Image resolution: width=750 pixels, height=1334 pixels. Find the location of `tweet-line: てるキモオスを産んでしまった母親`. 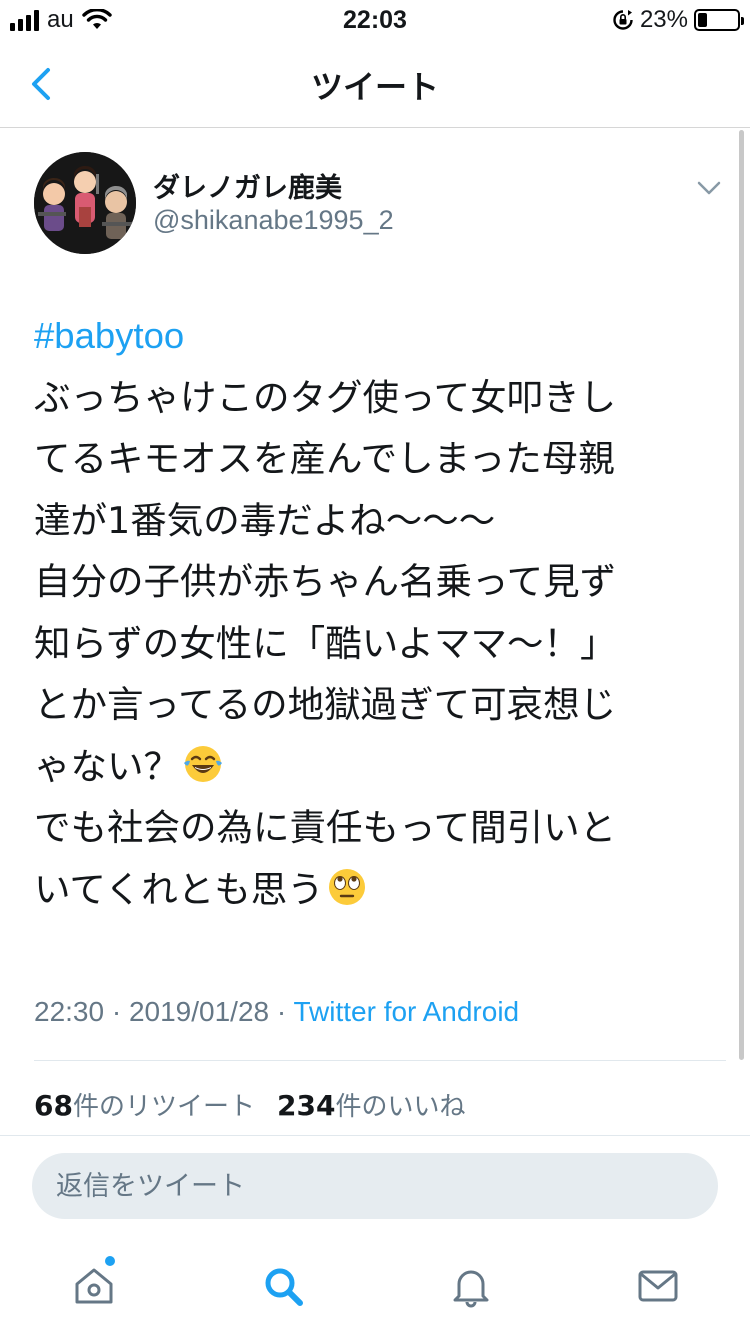

tweet-line: てるキモオスを産んでしまった母親 is located at coordinates (324, 458).